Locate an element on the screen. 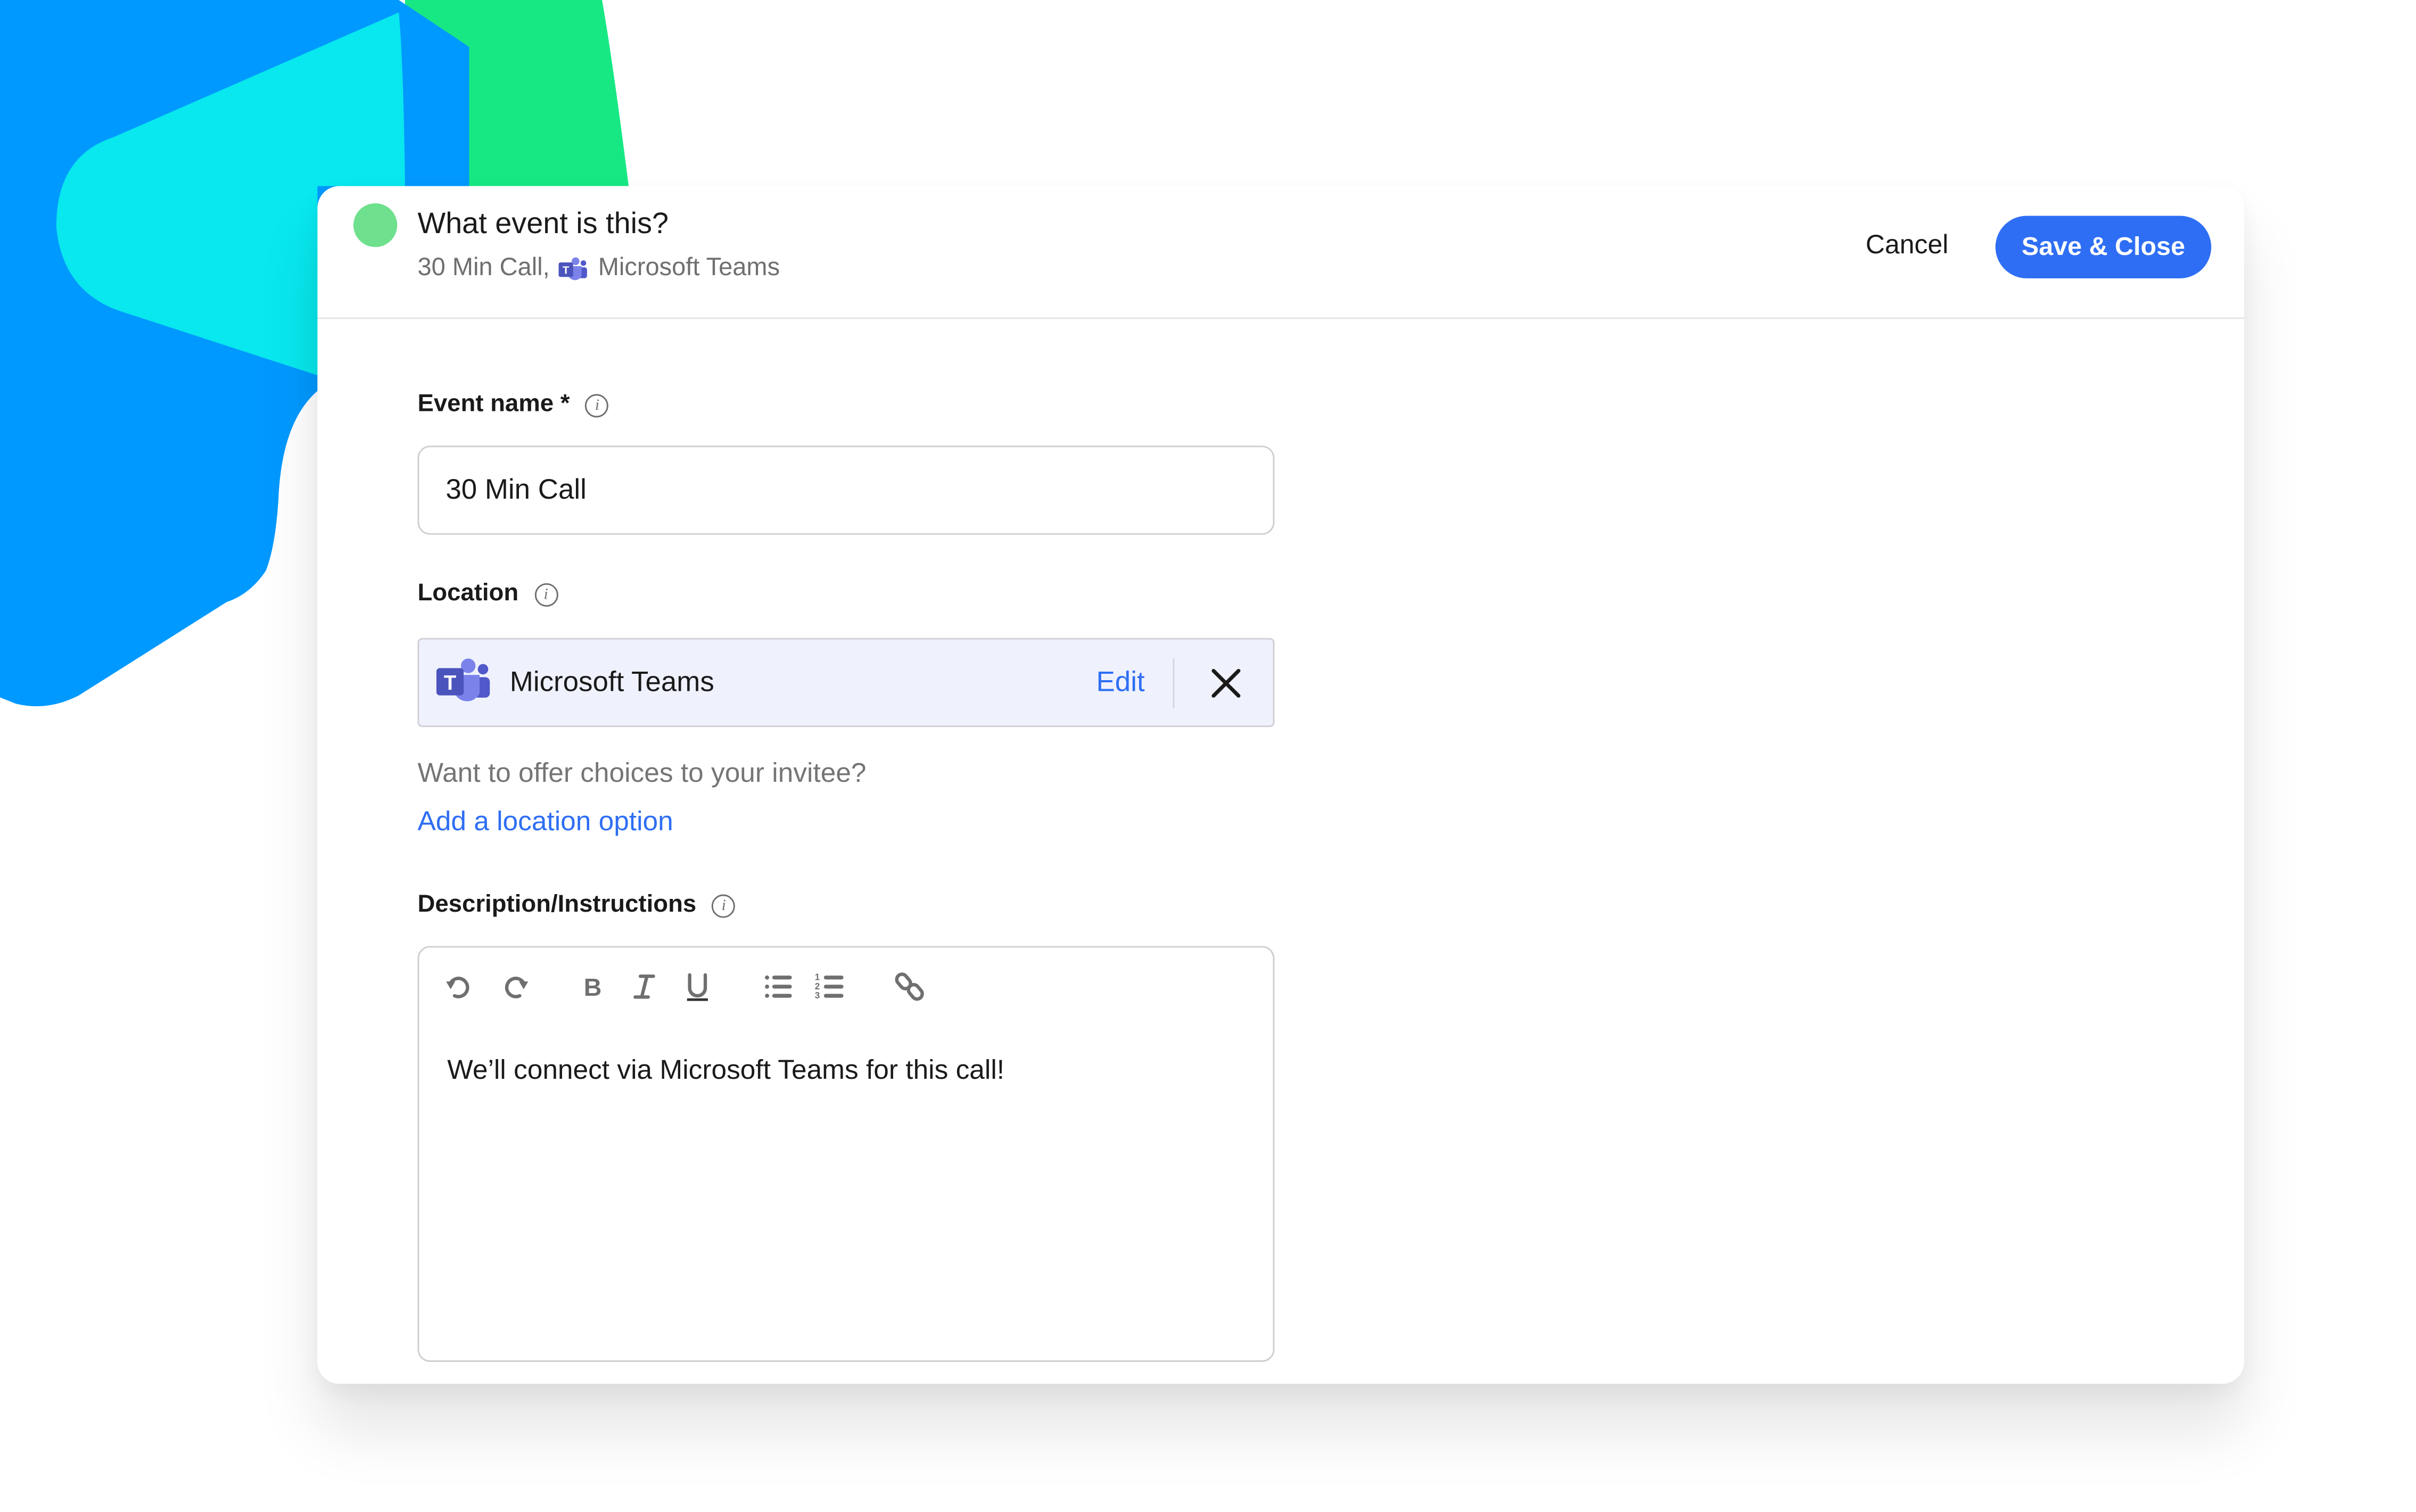 The width and height of the screenshot is (2416, 1512). bold-icon: B is located at coordinates (592, 987).